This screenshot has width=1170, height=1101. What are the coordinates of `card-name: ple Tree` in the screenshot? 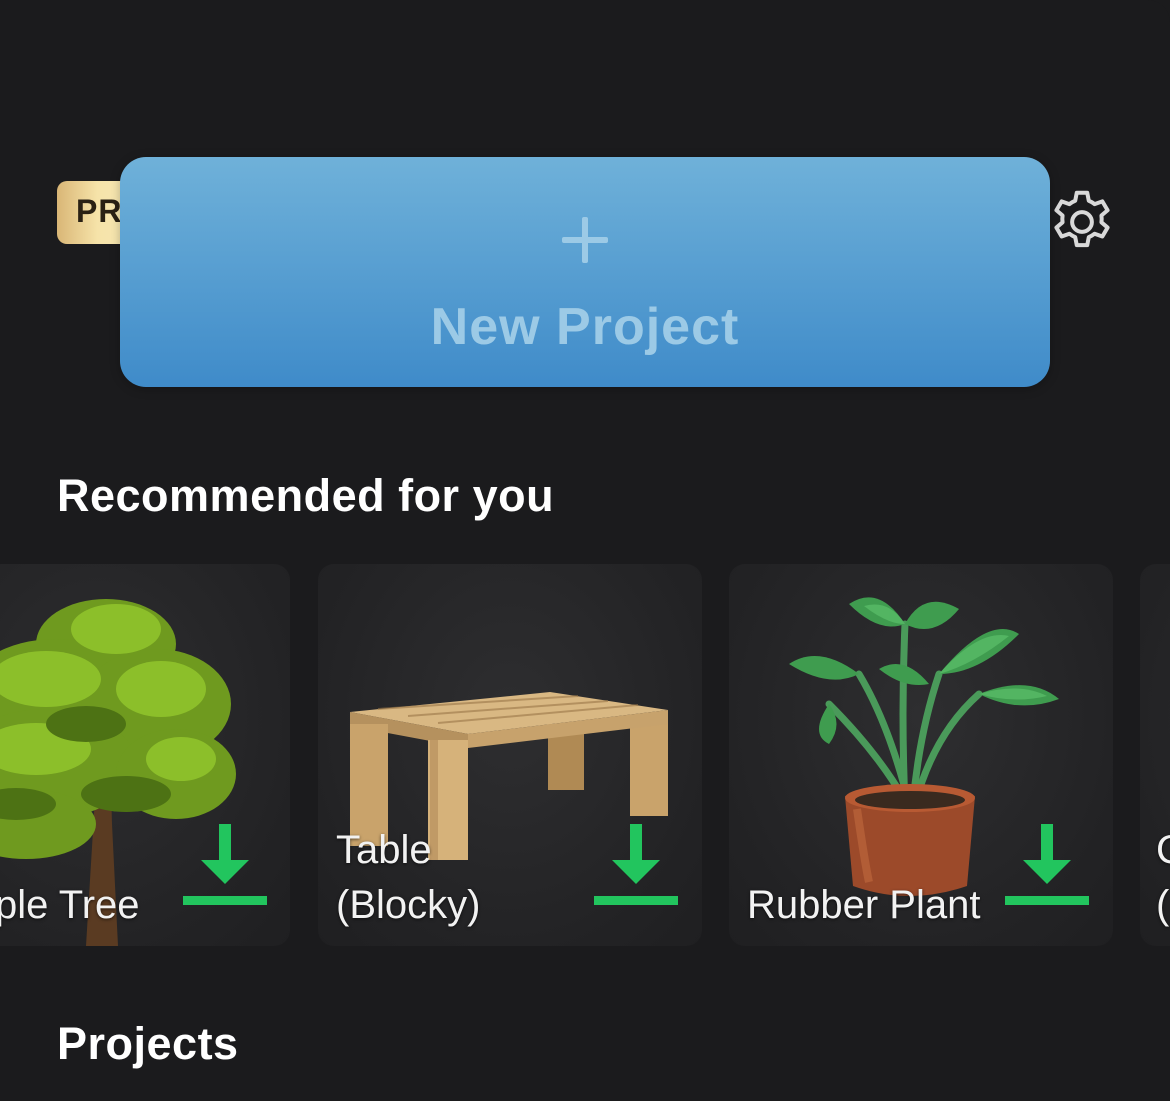 It's located at (70, 905).